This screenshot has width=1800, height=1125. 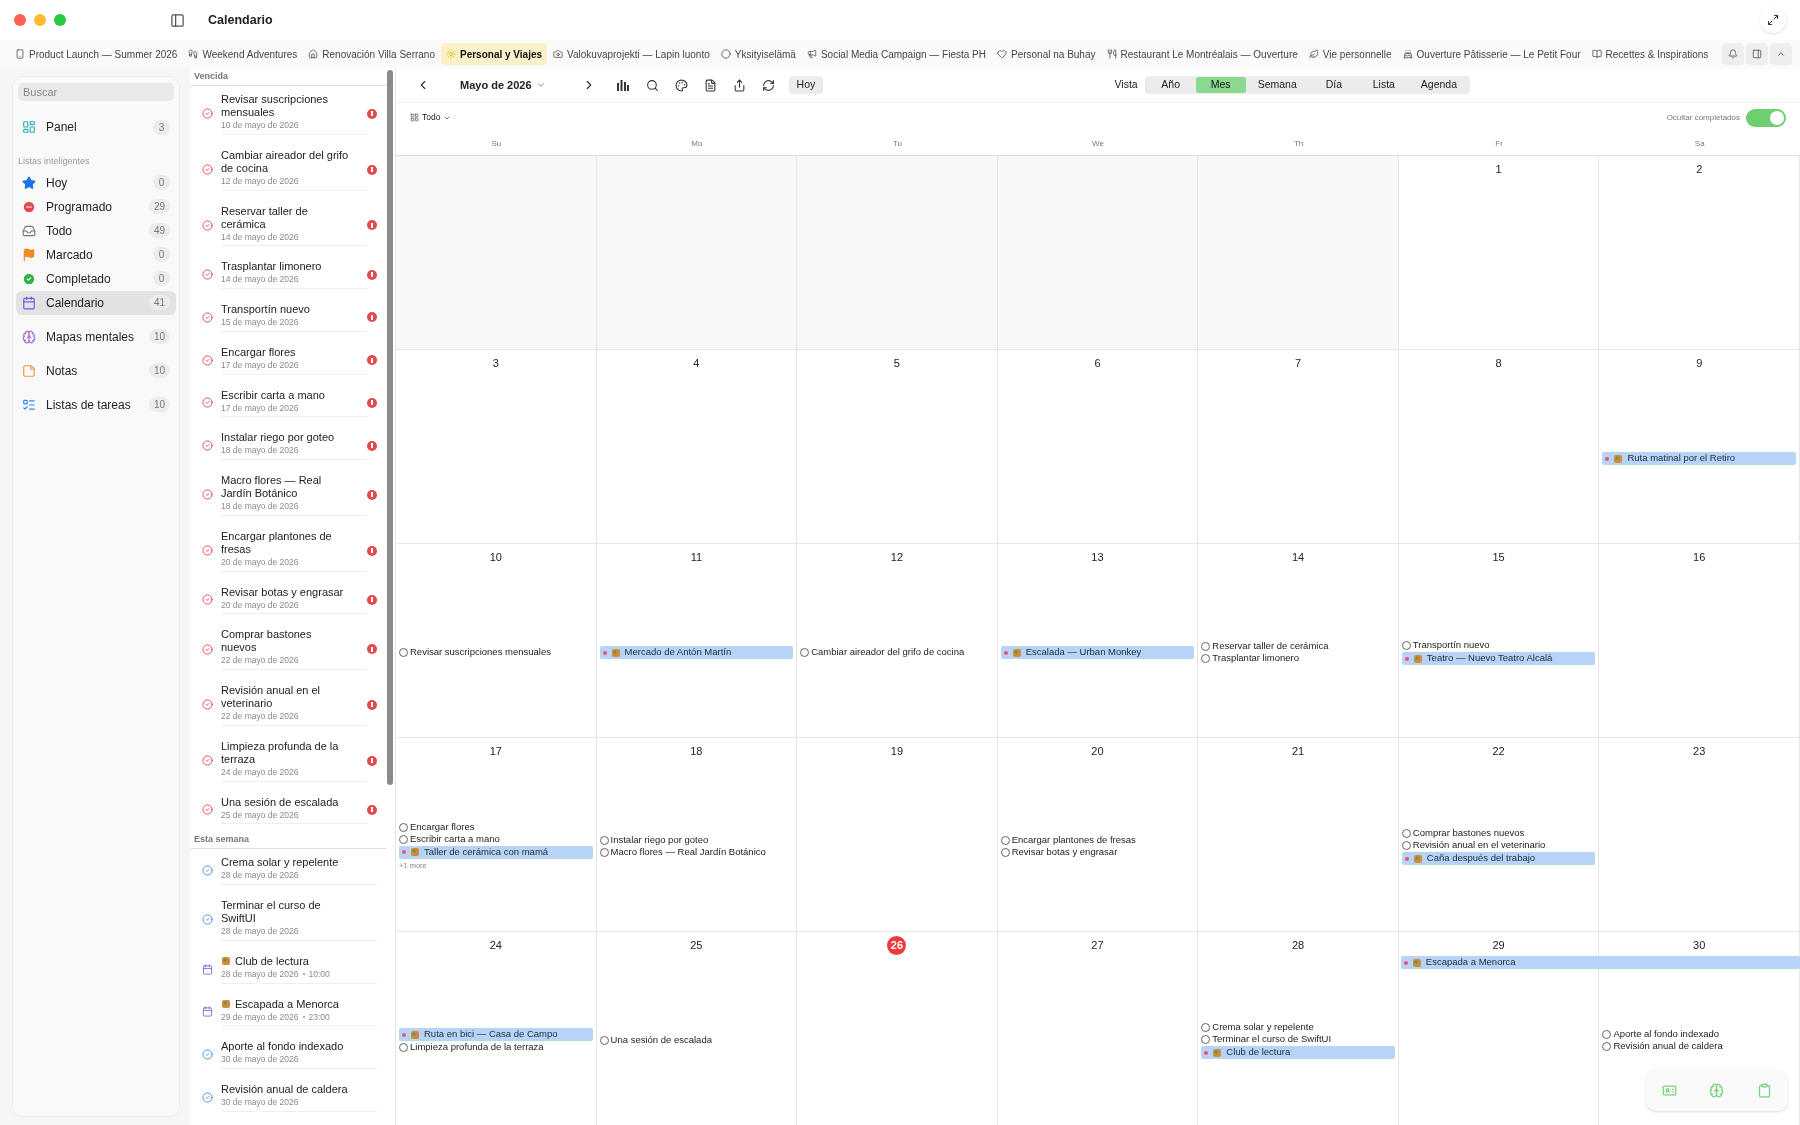 I want to click on day-cell: 8, so click(x=1499, y=447).